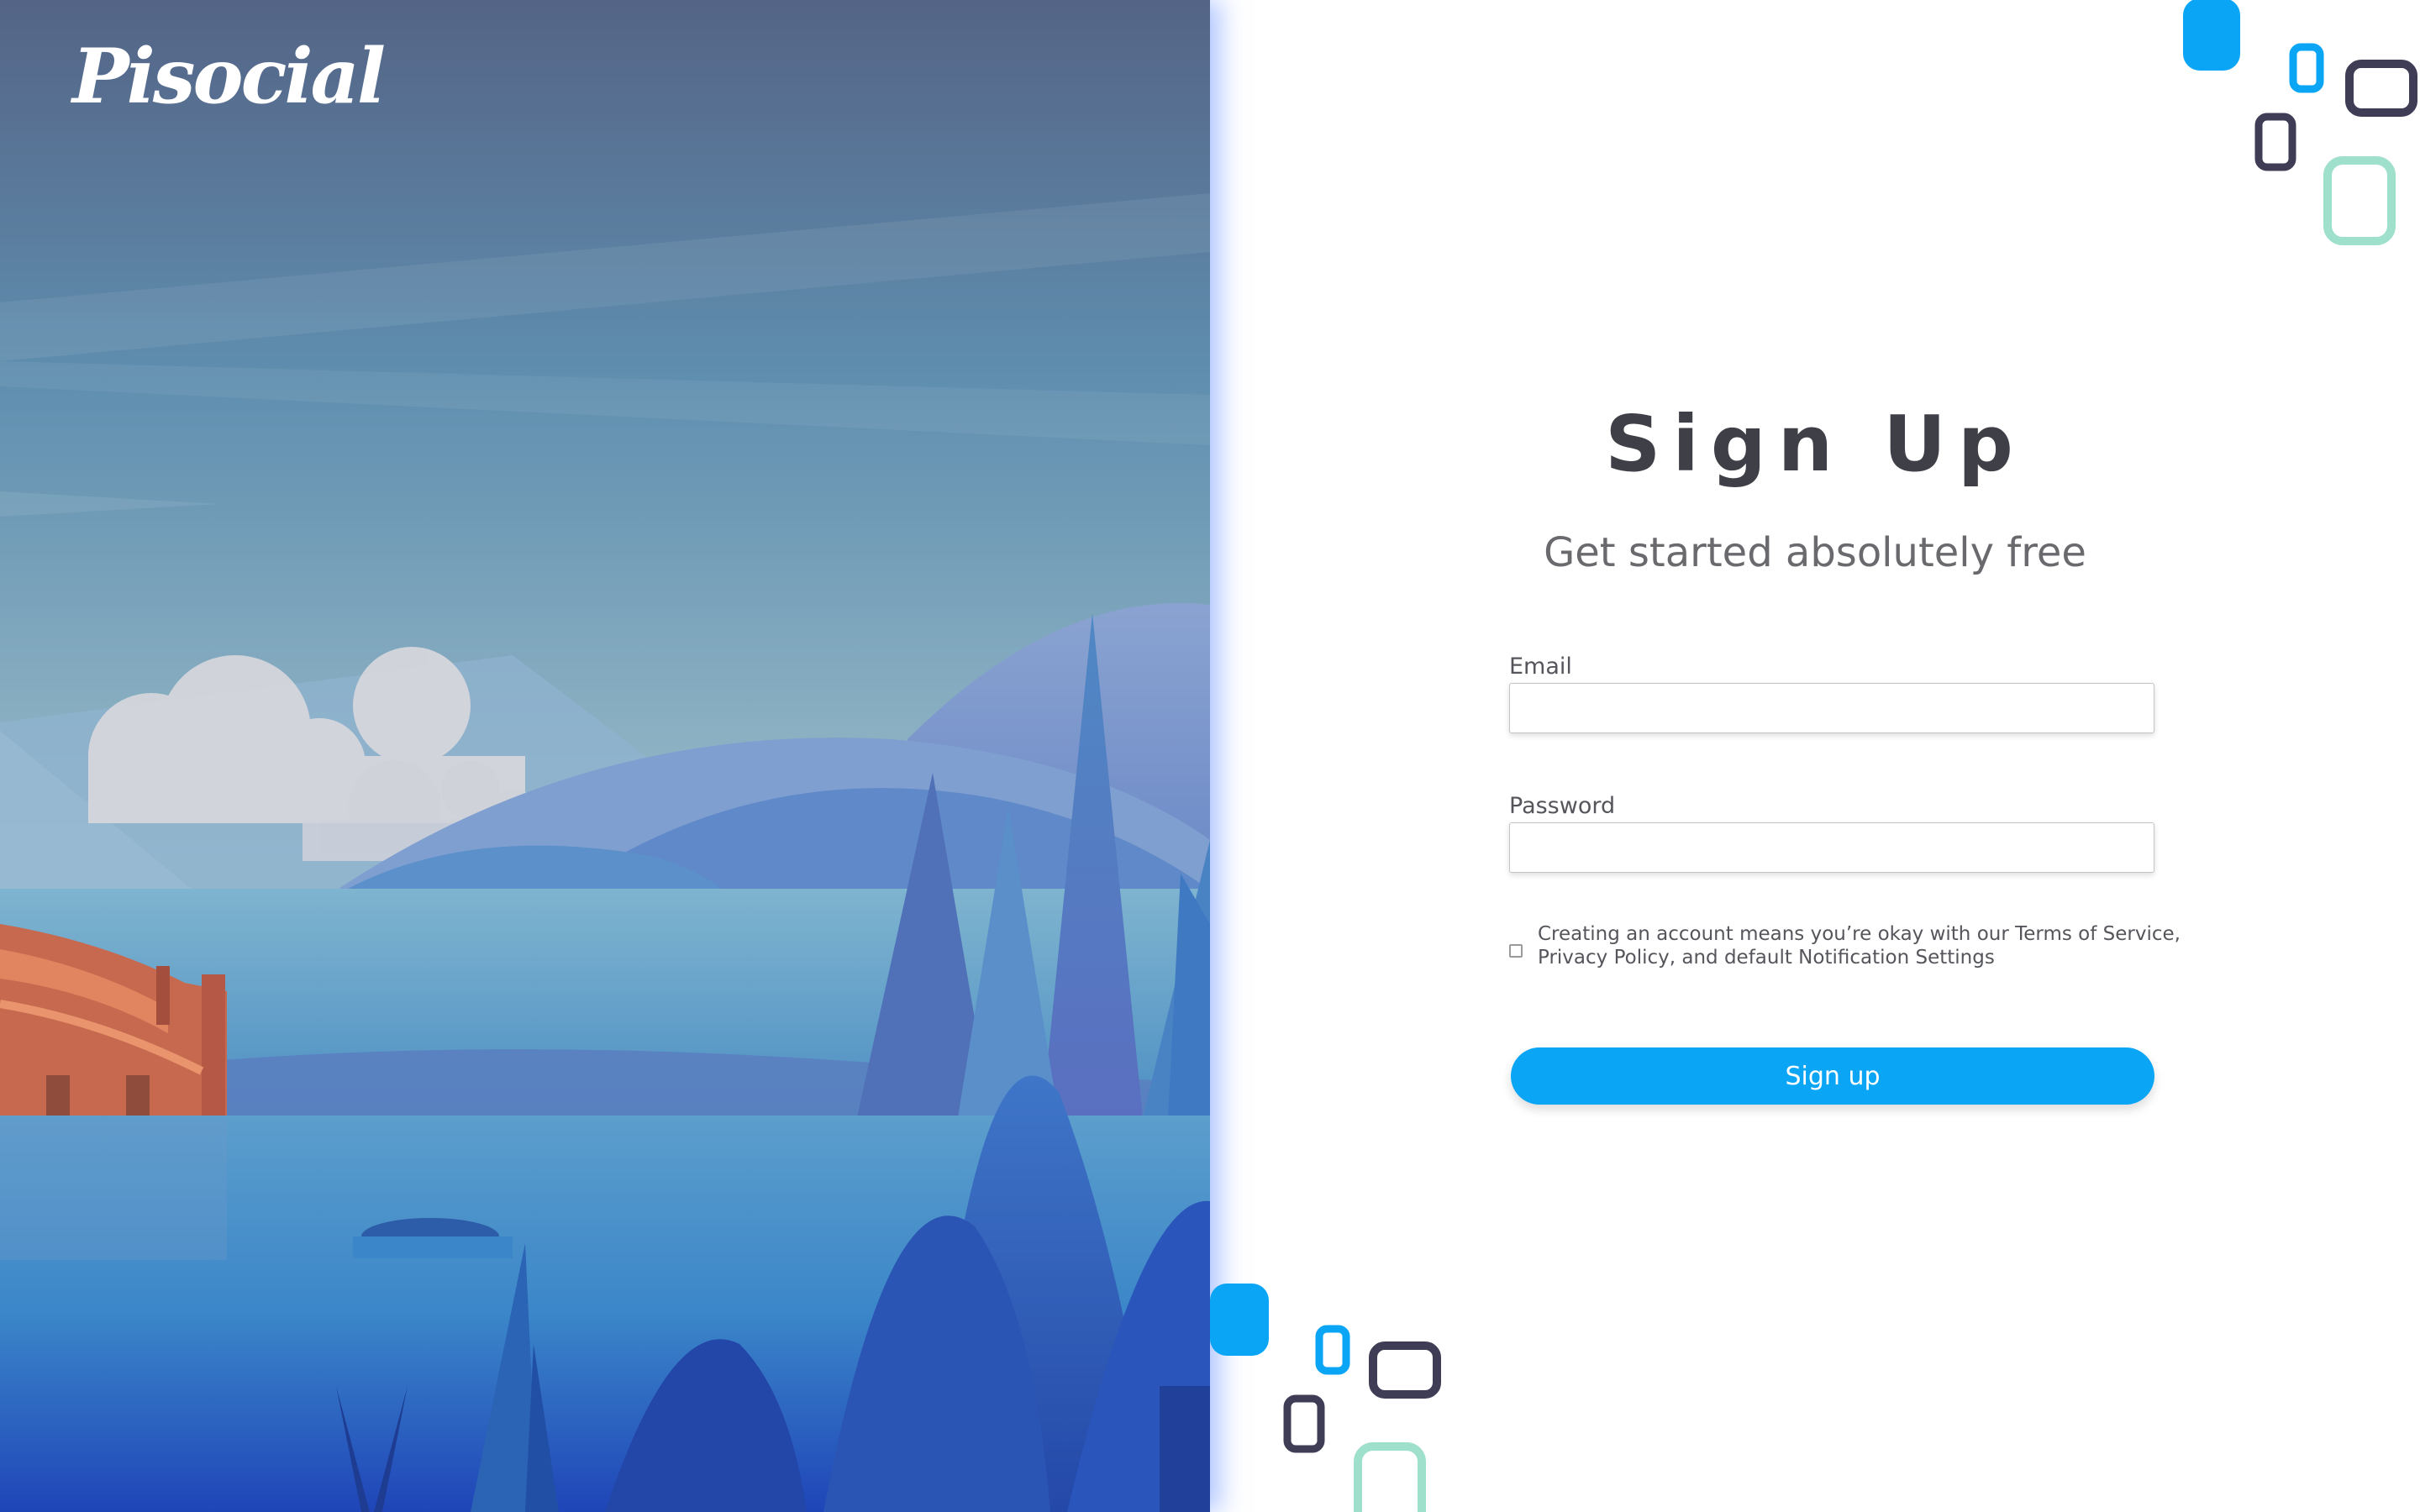 The image size is (2420, 1512). I want to click on brand-logo: Pisocial, so click(229, 76).